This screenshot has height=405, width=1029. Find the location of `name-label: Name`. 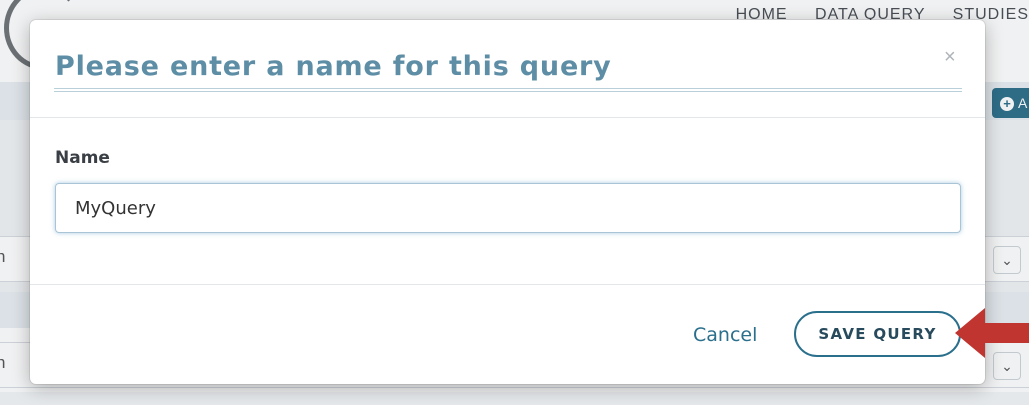

name-label: Name is located at coordinates (82, 158).